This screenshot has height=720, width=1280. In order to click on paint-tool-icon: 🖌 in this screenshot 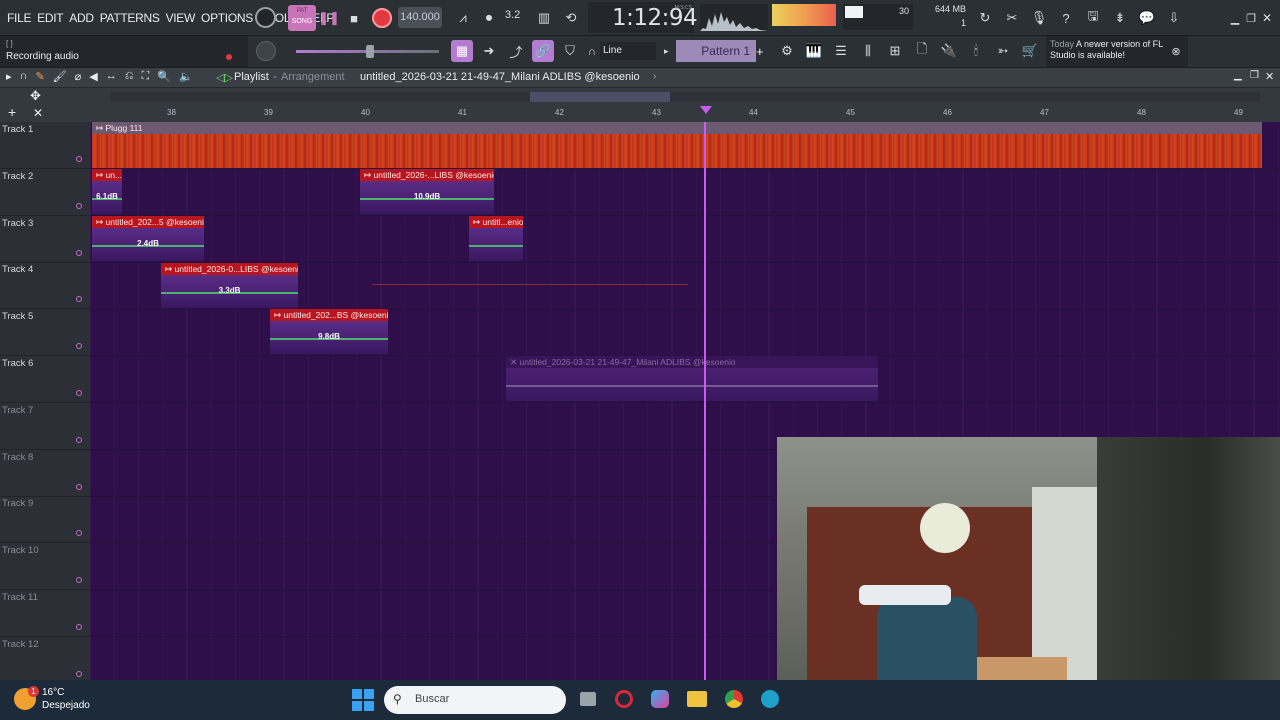, I will do `click(60, 76)`.